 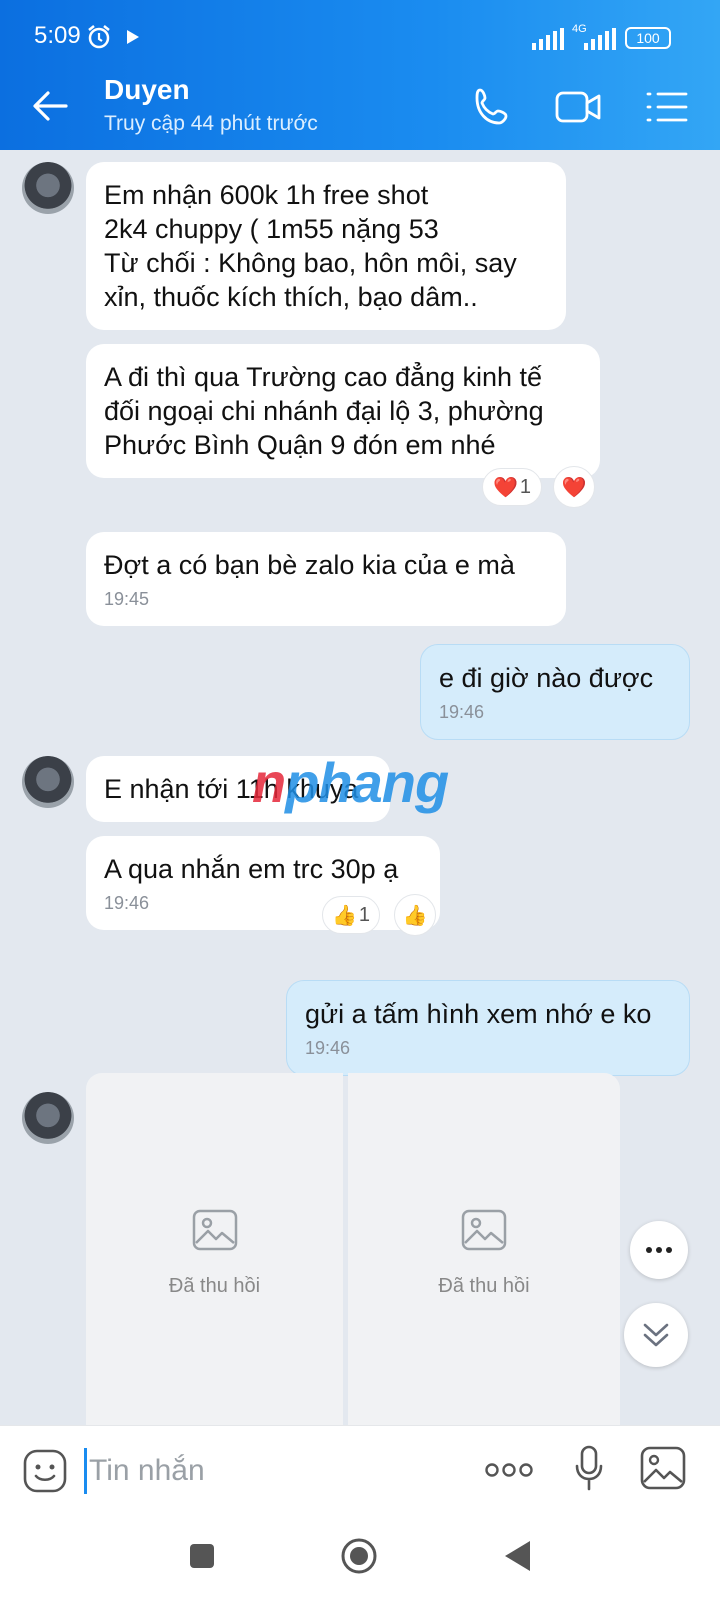 What do you see at coordinates (344, 915) in the screenshot?
I see `reaction-thumbs-up-emoji: 👍` at bounding box center [344, 915].